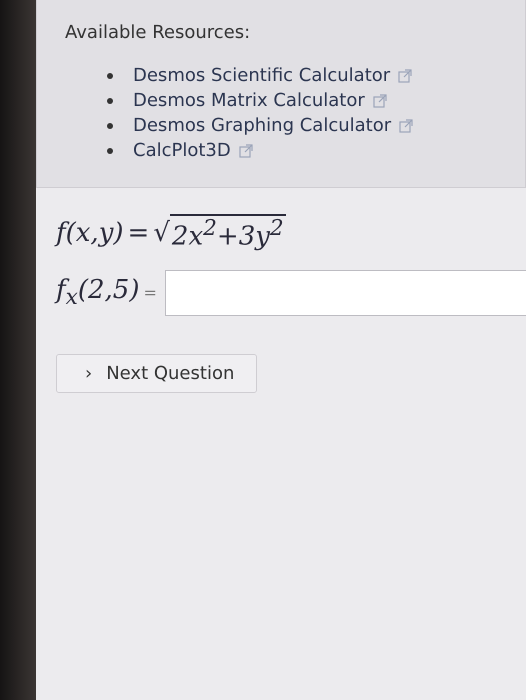 This screenshot has height=700, width=526. What do you see at coordinates (90, 233) in the screenshot?
I see `function-name: f(x,y)` at bounding box center [90, 233].